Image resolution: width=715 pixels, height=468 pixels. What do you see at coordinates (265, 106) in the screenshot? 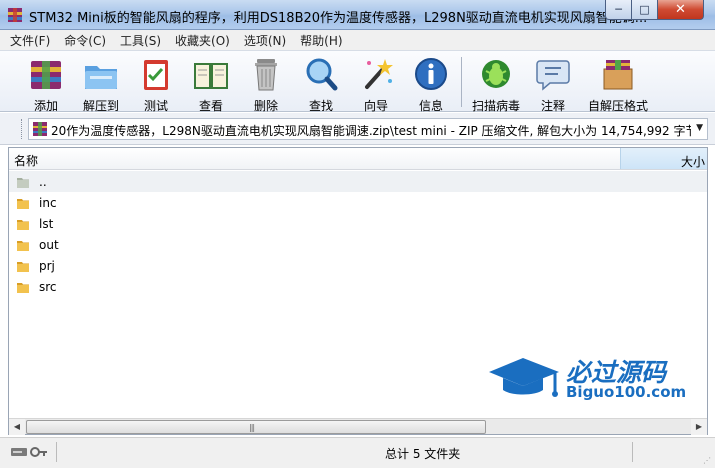
I see `delete-label: 删除` at bounding box center [265, 106].